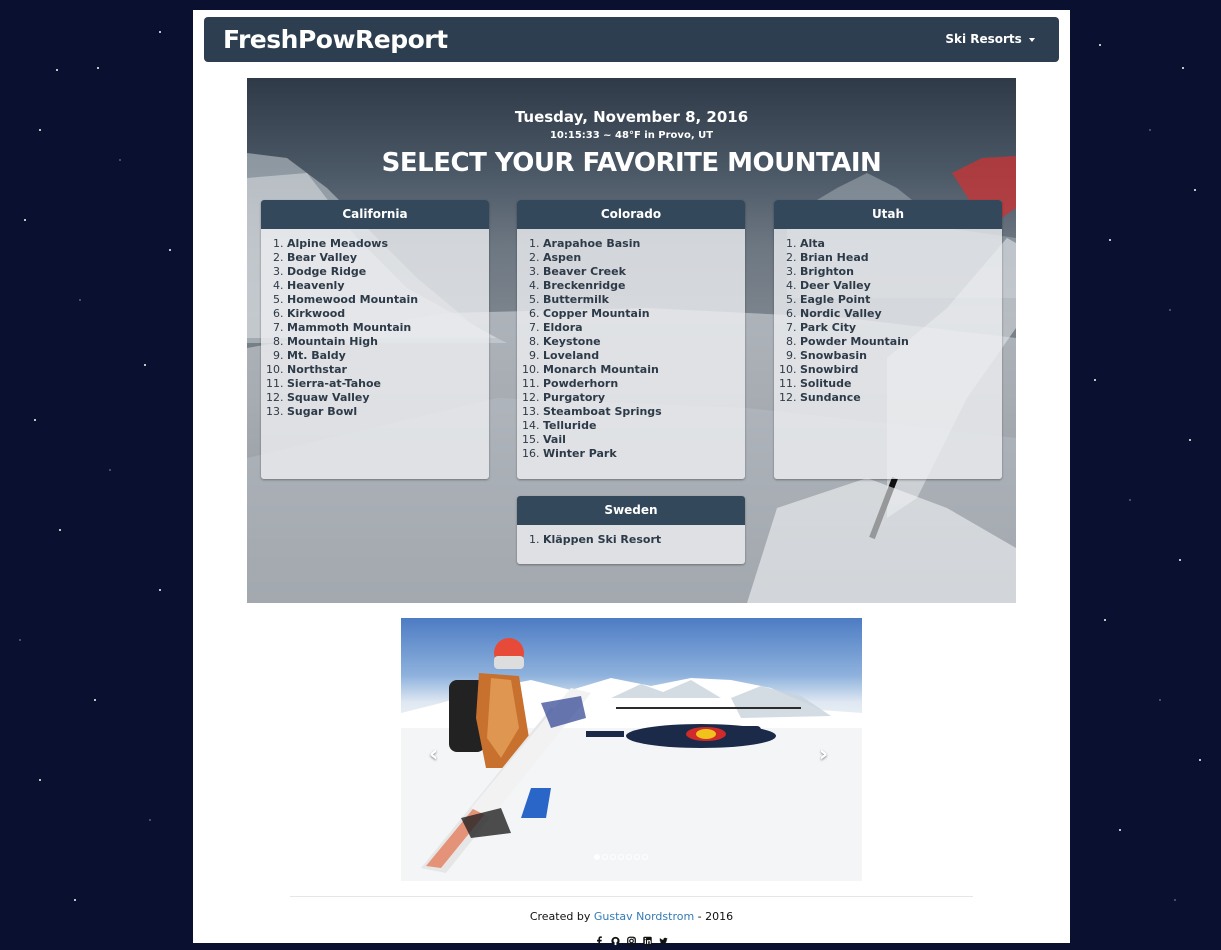  Describe the element at coordinates (901, 300) in the screenshot. I see `resort-link: Eagle Point` at that location.